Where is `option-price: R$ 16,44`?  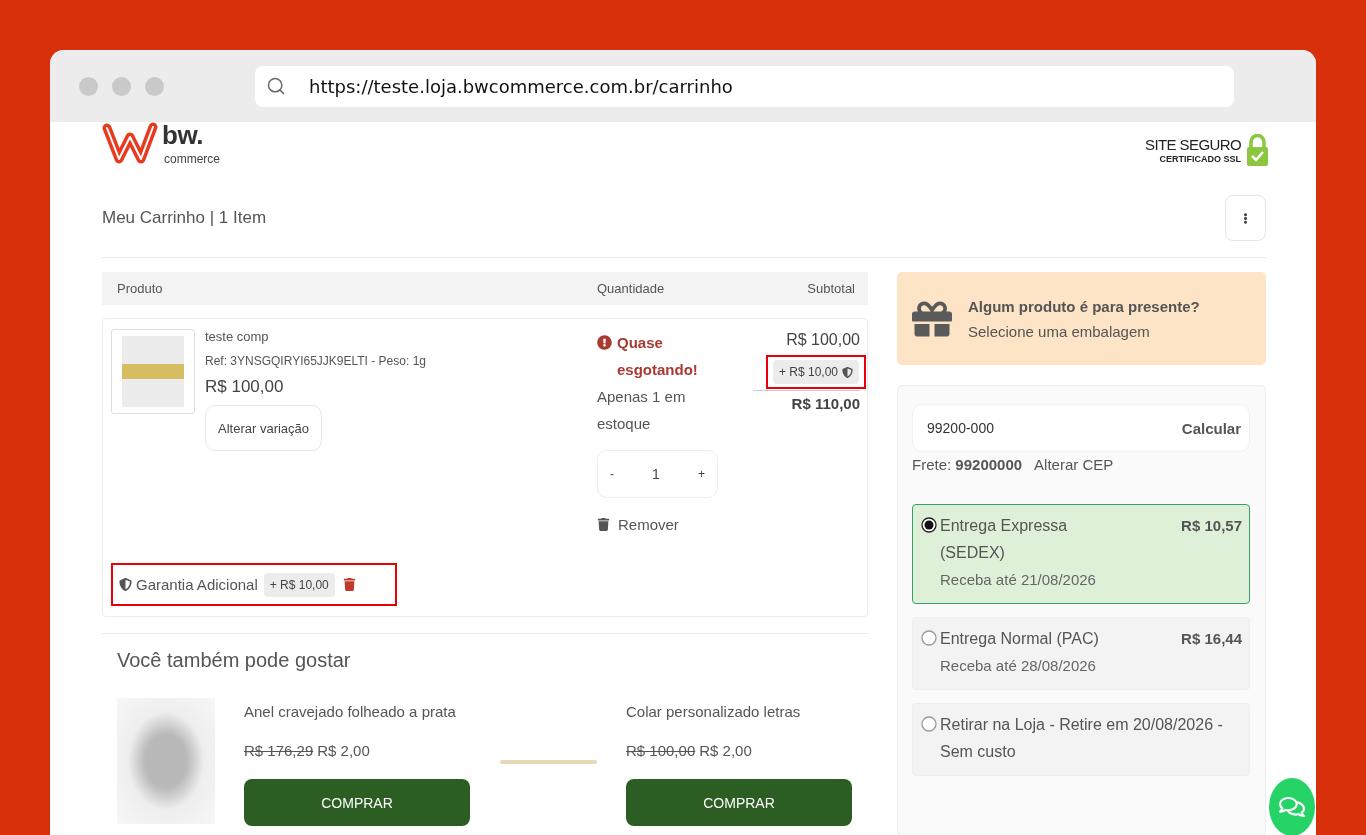
option-price: R$ 16,44 is located at coordinates (1211, 639).